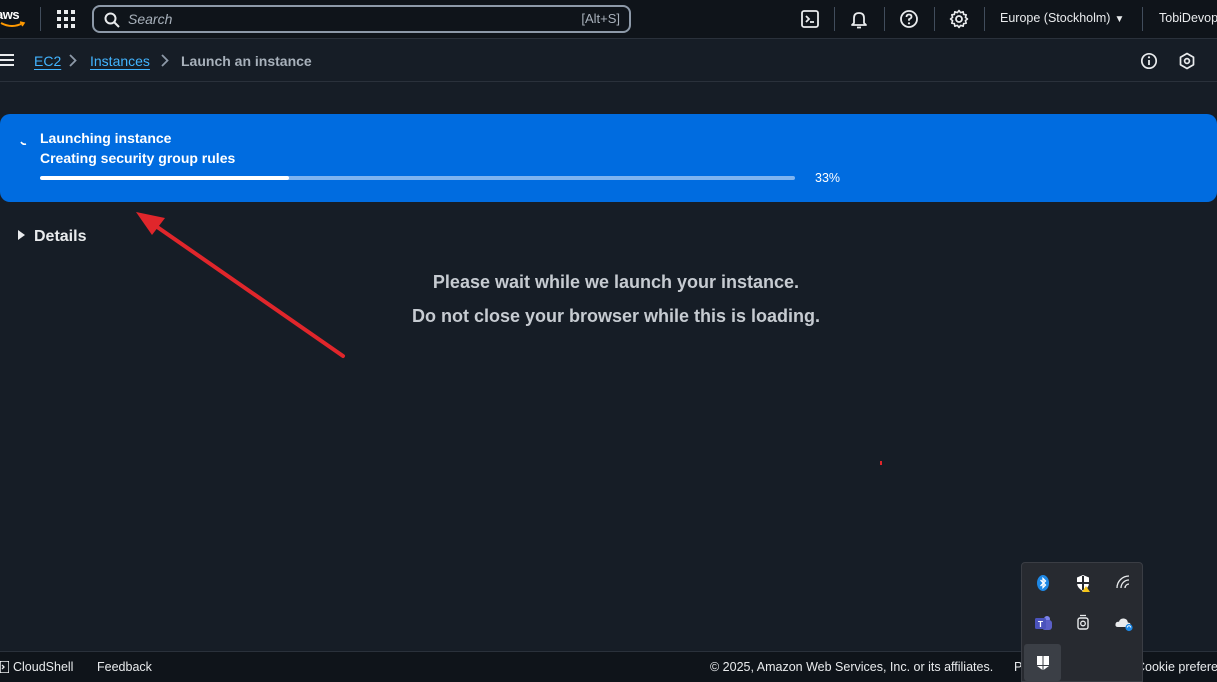 Image resolution: width=1217 pixels, height=682 pixels. What do you see at coordinates (959, 19) in the screenshot?
I see `gear-icon` at bounding box center [959, 19].